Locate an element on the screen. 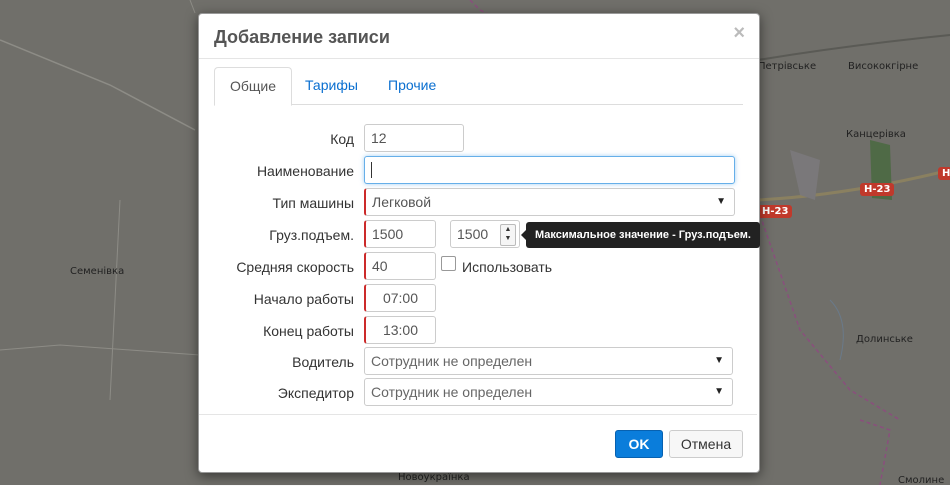 The width and height of the screenshot is (950, 486). row-code: Код 12 is located at coordinates (479, 139).